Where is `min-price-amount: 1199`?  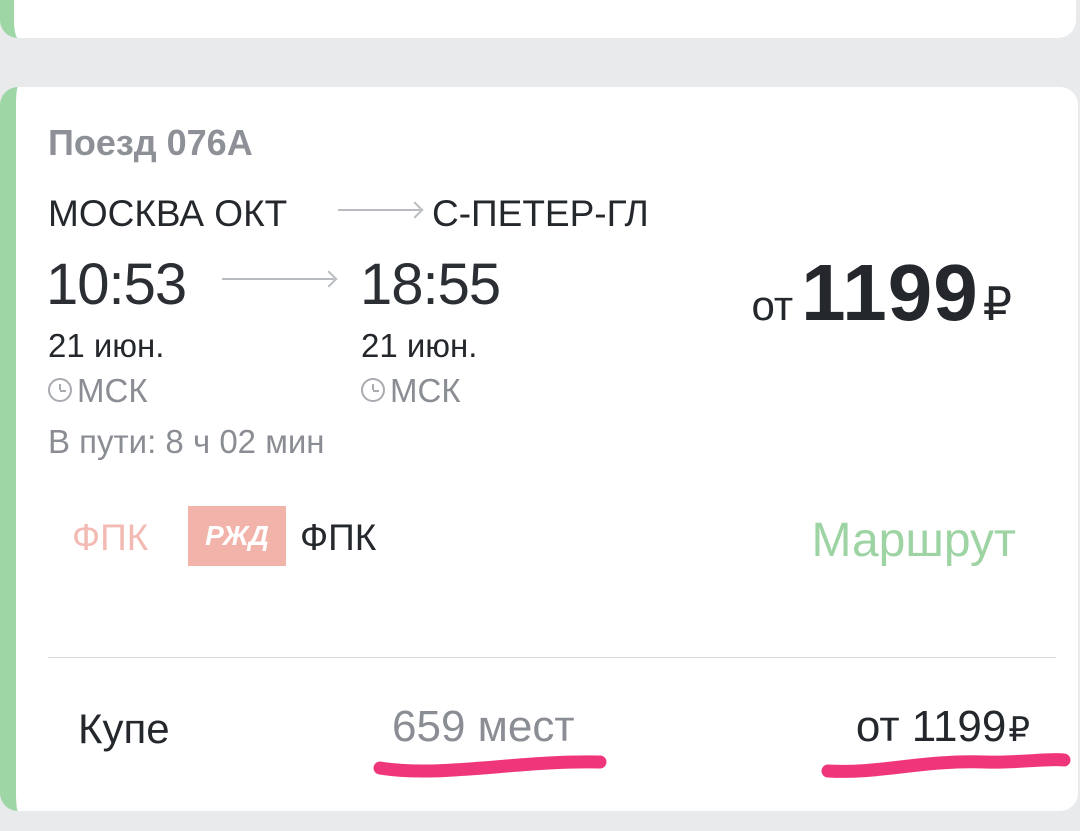 min-price-amount: 1199 is located at coordinates (890, 292).